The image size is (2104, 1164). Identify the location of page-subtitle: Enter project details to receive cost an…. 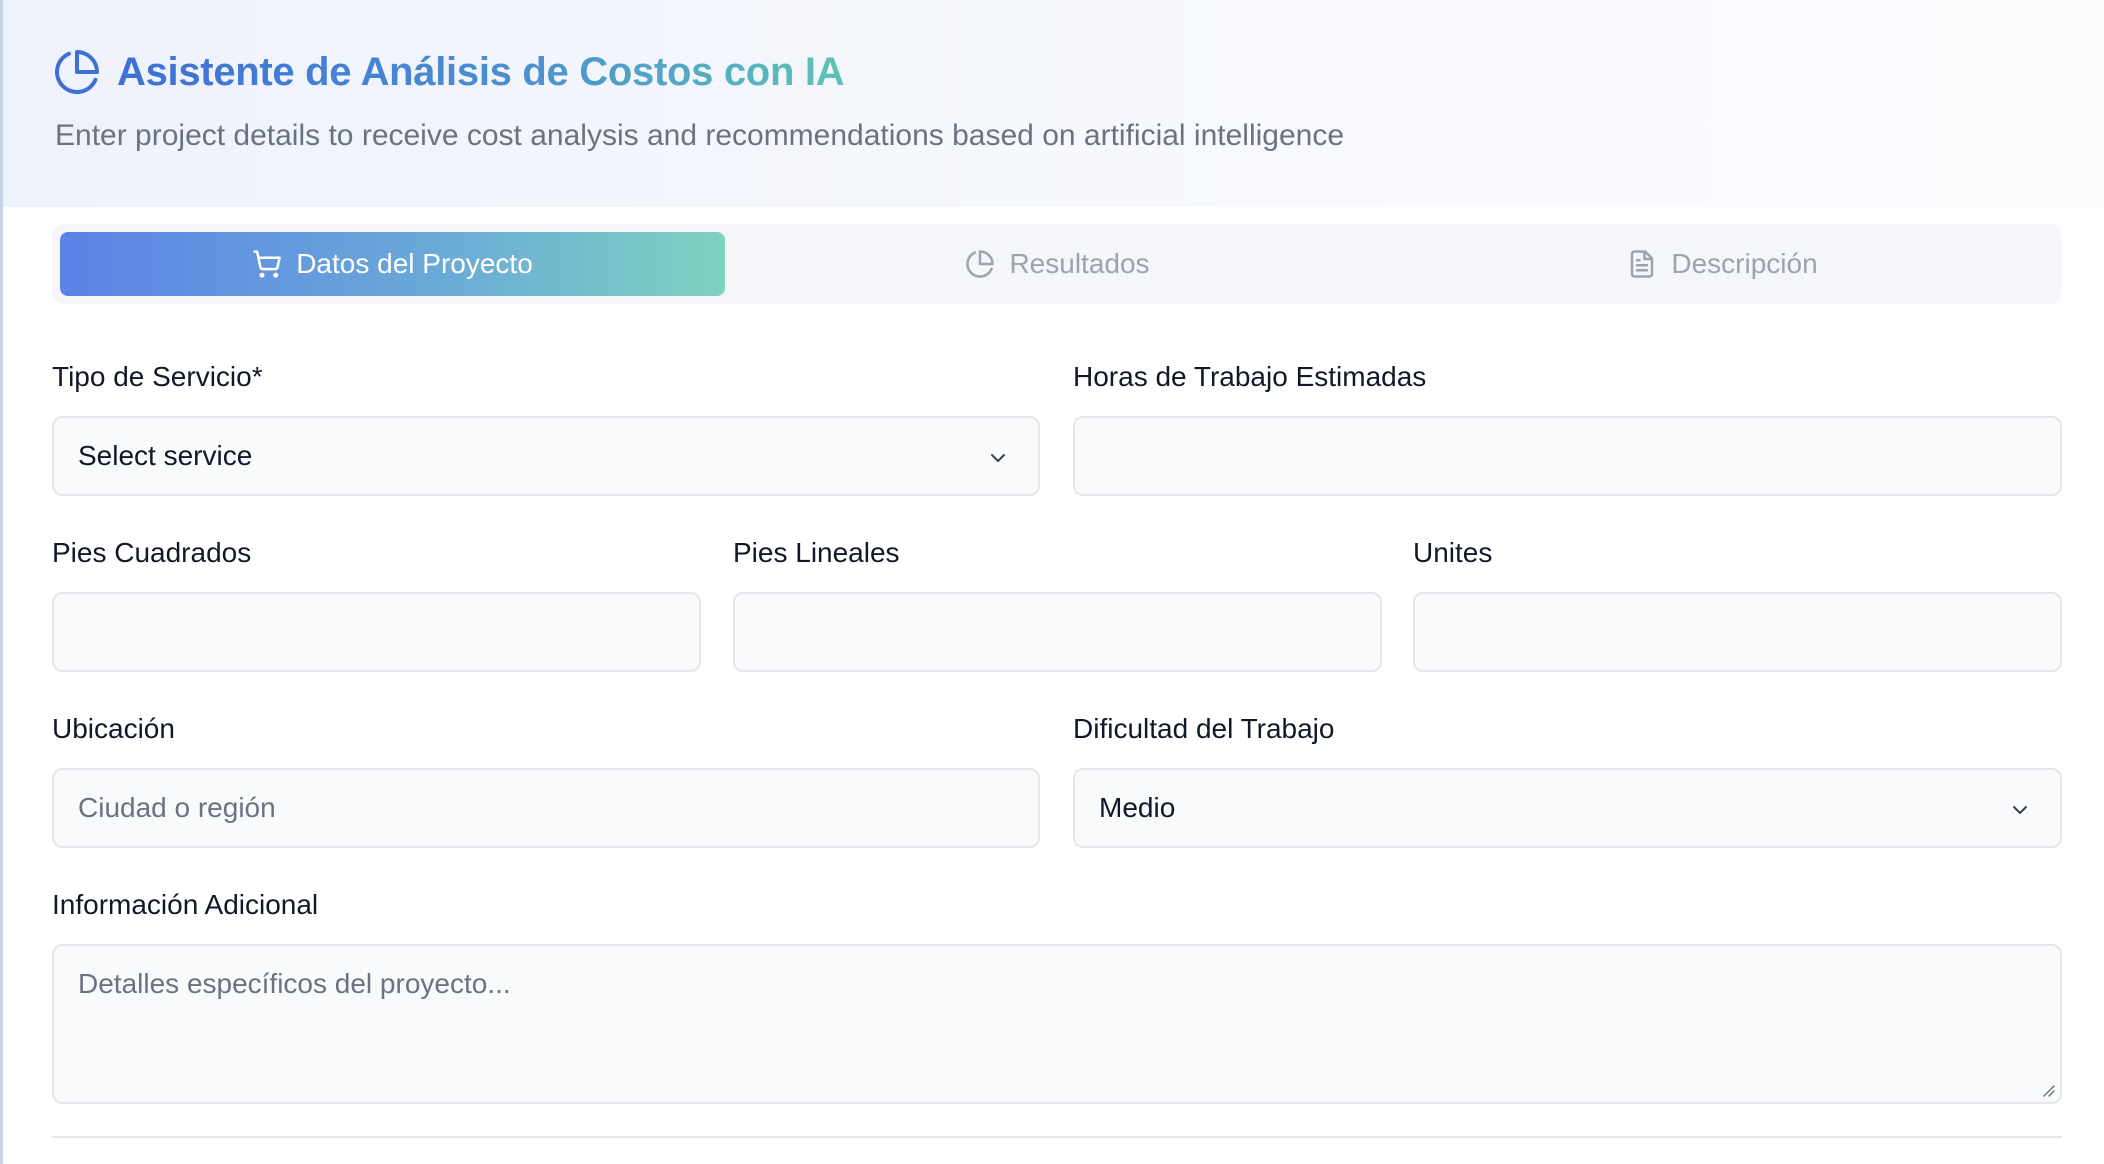
(700, 135).